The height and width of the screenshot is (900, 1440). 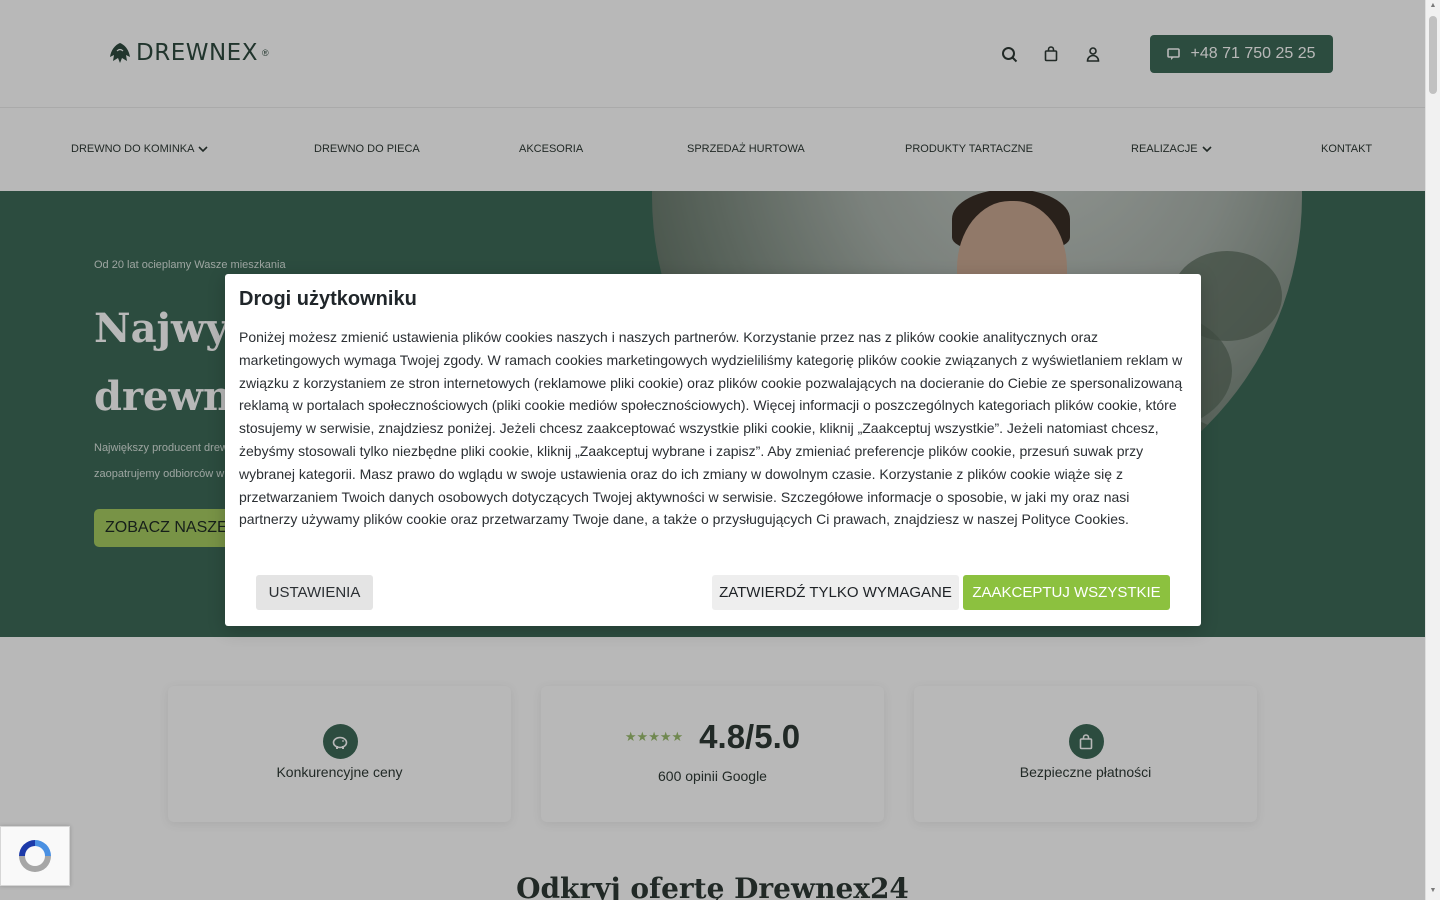 What do you see at coordinates (835, 592) in the screenshot?
I see `accept-required-button: ZATWIERDŹ TYLKO WYMAGANE` at bounding box center [835, 592].